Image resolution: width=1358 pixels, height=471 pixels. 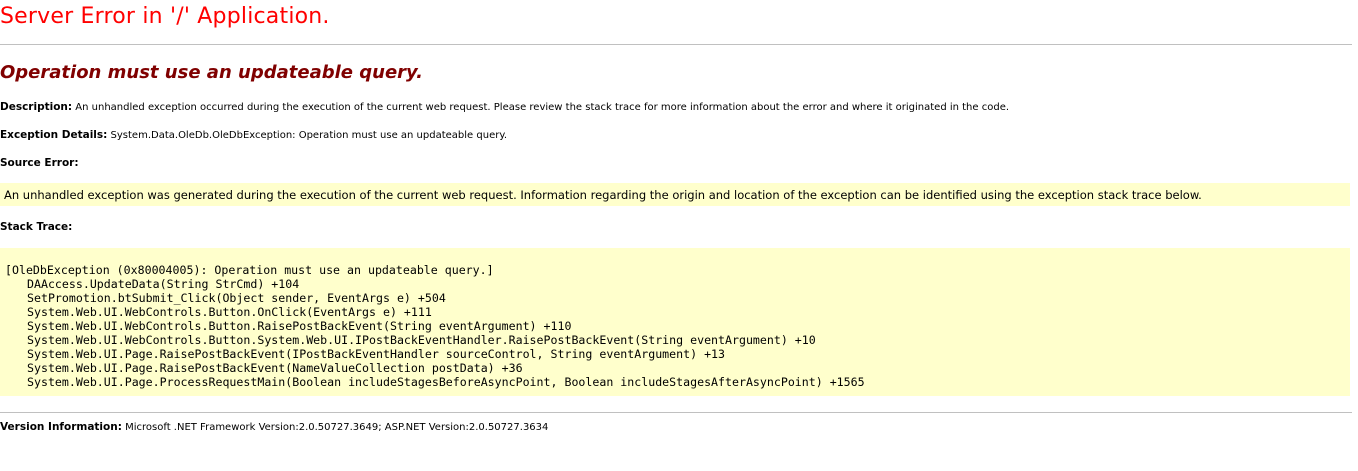 What do you see at coordinates (676, 412) in the screenshot?
I see `bottom-divider` at bounding box center [676, 412].